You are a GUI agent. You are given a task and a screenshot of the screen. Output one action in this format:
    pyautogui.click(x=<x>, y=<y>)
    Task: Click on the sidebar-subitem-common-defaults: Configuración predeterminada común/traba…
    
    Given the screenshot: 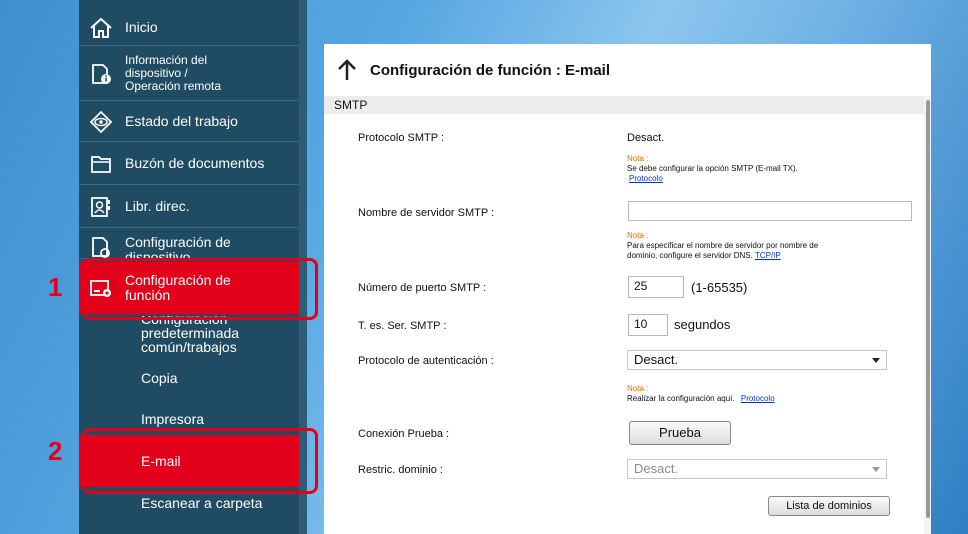 What is the action you would take?
    pyautogui.click(x=189, y=337)
    